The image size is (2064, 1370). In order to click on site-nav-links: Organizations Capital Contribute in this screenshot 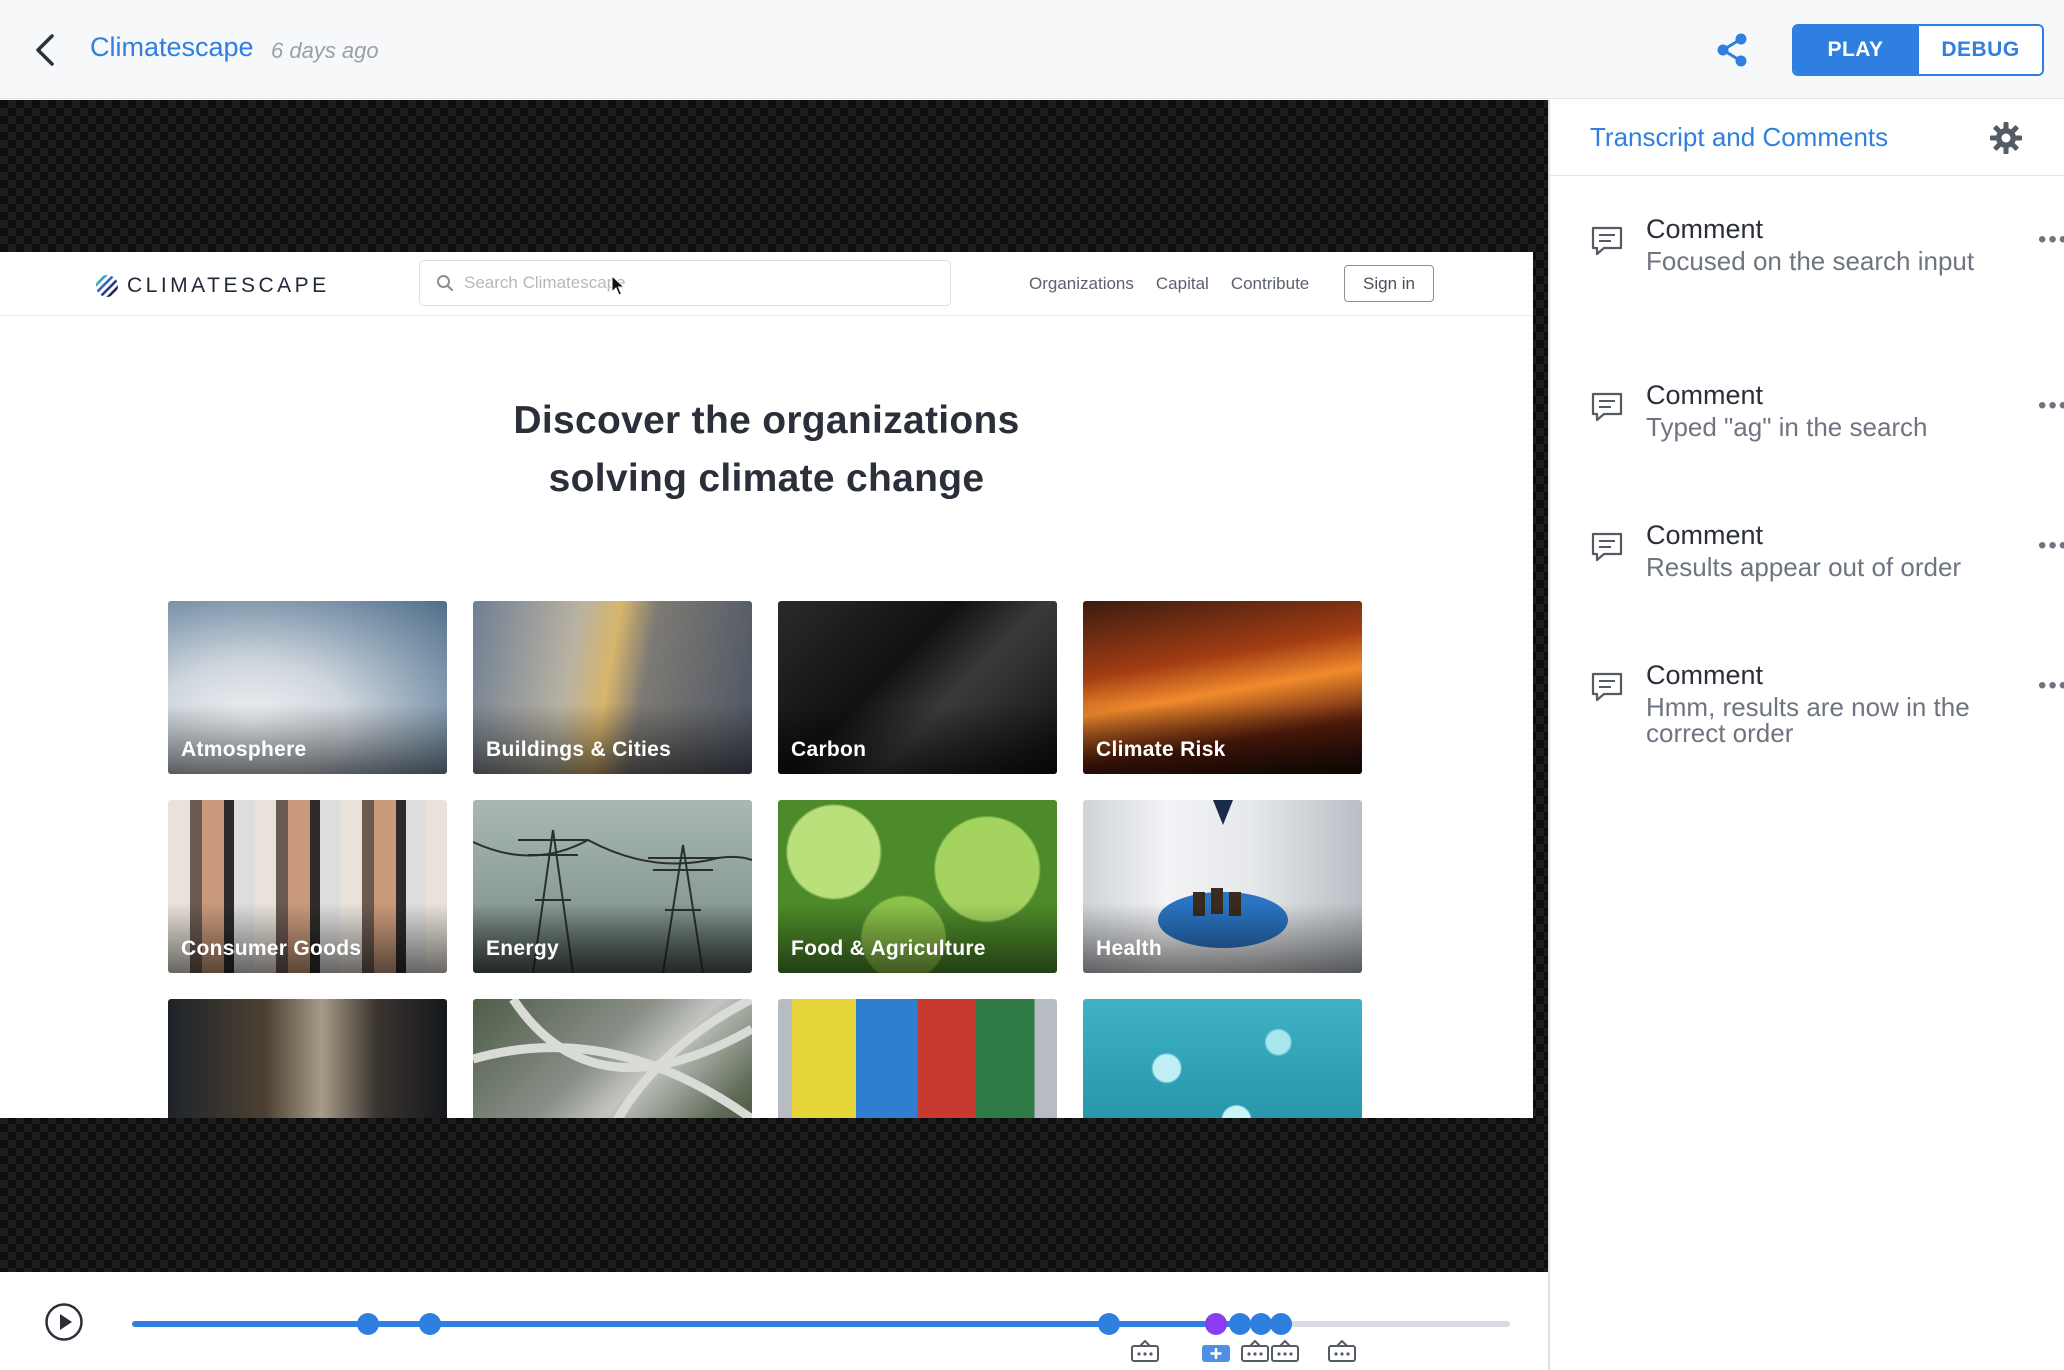, I will do `click(1169, 284)`.